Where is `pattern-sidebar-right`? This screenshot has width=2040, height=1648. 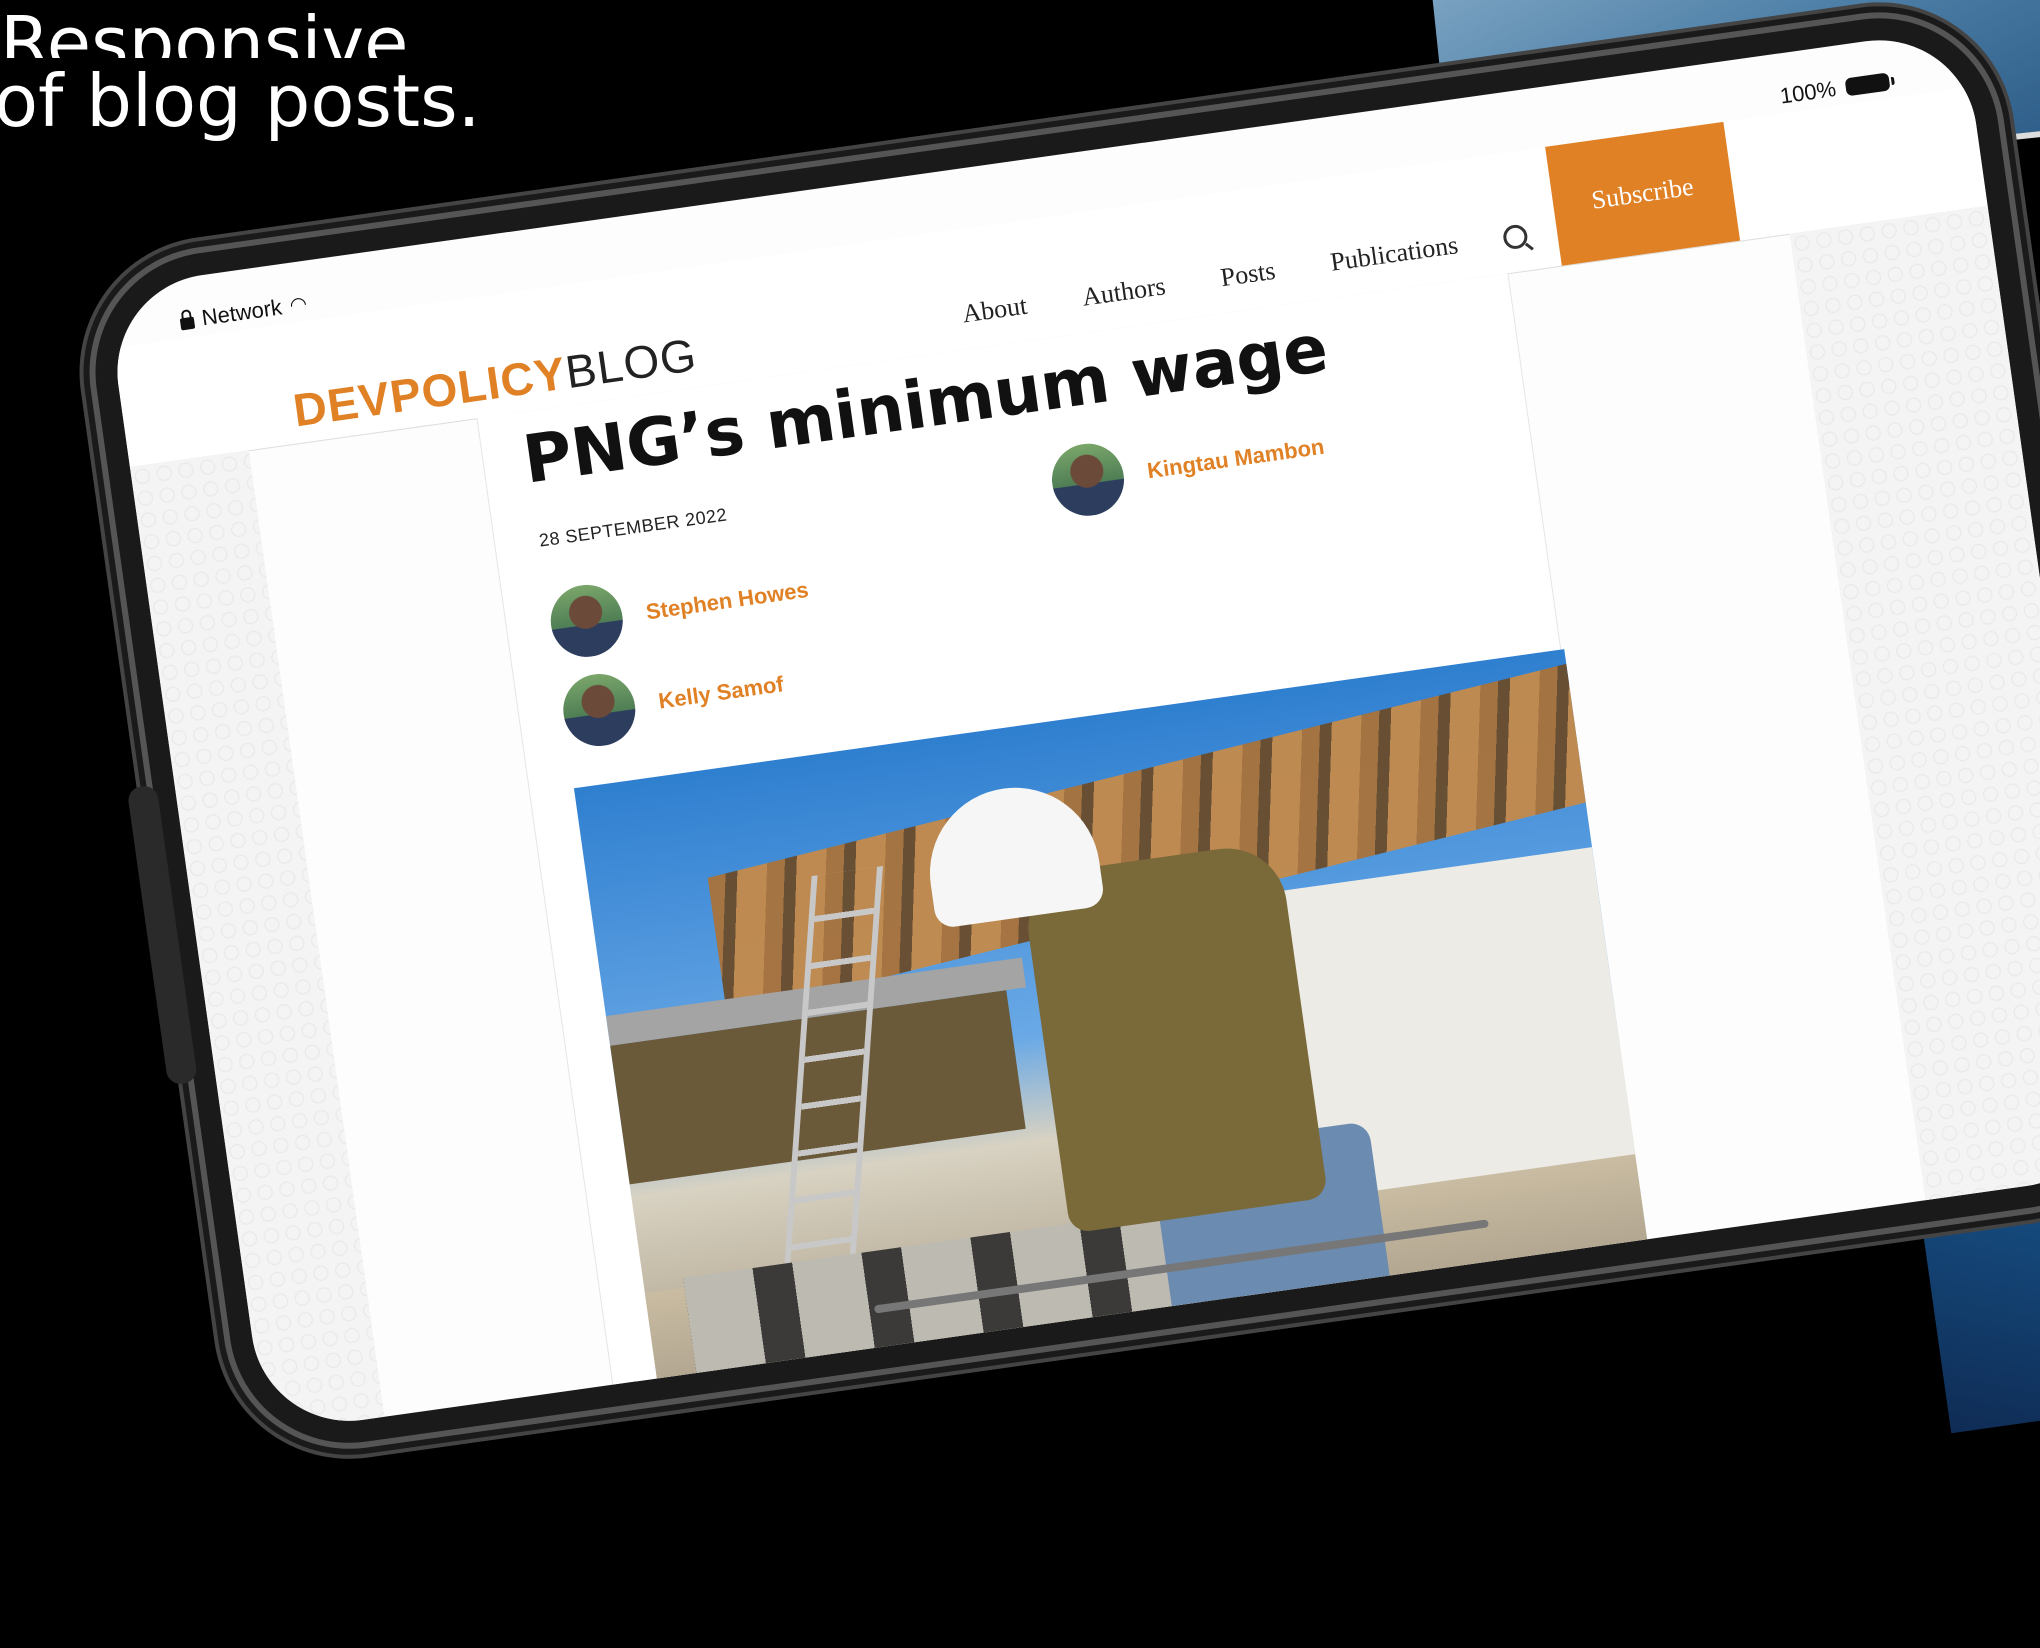 pattern-sidebar-right is located at coordinates (1914, 703).